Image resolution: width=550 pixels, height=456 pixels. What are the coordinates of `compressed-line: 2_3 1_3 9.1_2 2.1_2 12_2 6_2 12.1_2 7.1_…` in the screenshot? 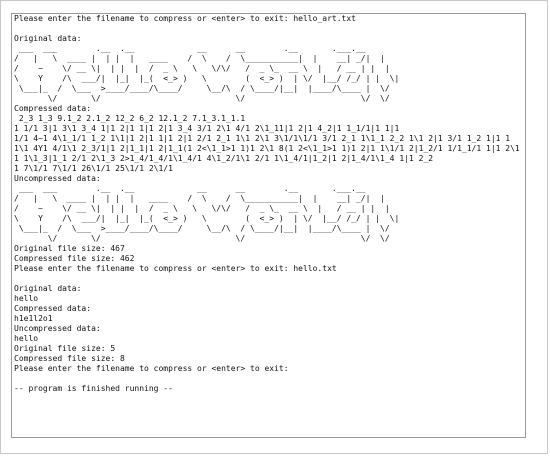 It's located at (130, 118).